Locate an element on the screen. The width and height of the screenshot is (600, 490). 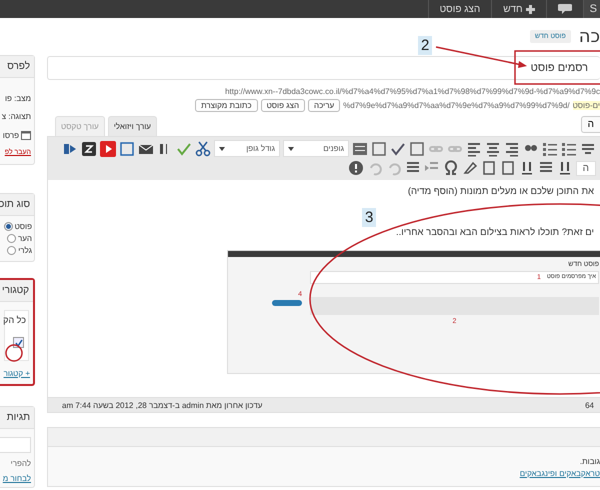
box-title: קטגורי is located at coordinates (16, 291).